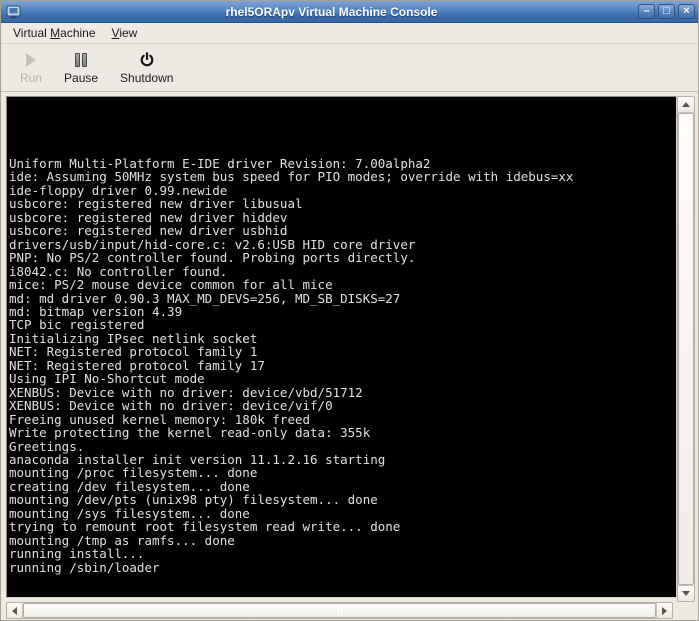  I want to click on arrow-left-icon, so click(14, 610).